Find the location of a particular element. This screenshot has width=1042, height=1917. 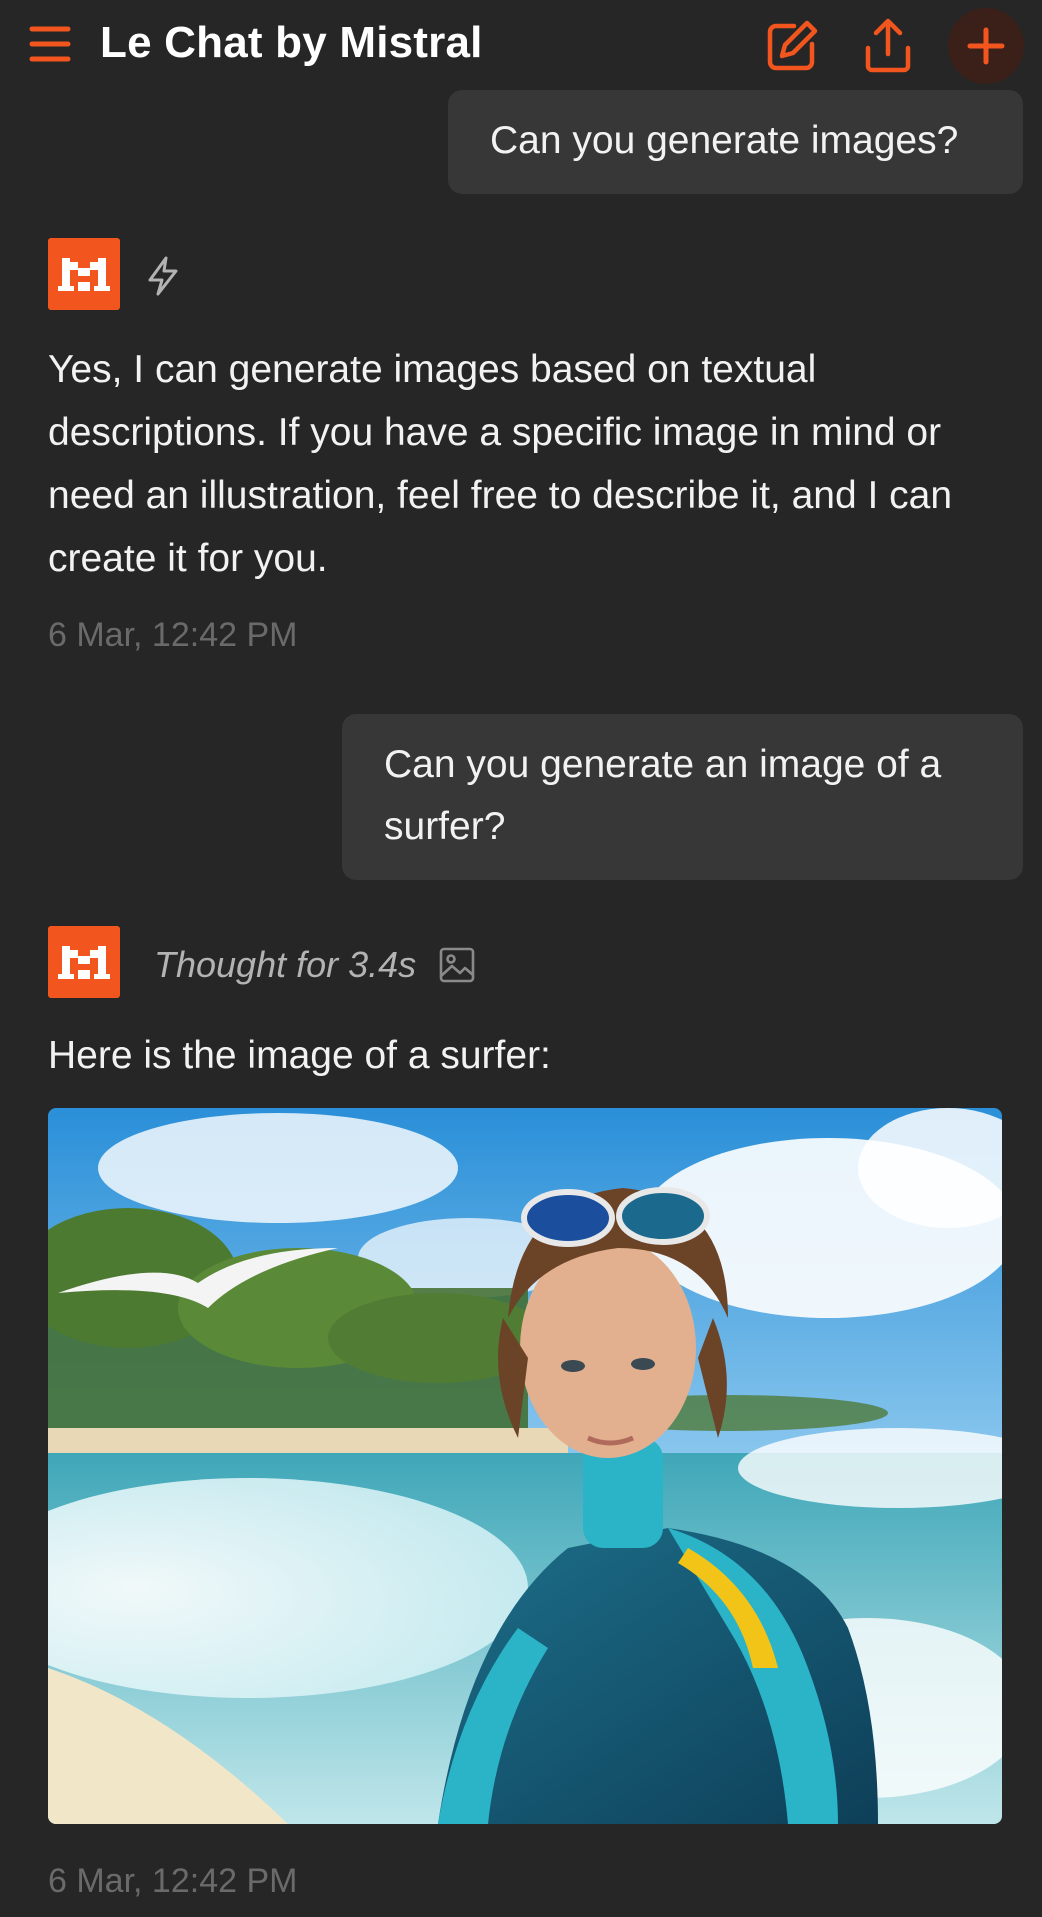

user-message: Can you generate an image of a surfer? is located at coordinates (682, 797).